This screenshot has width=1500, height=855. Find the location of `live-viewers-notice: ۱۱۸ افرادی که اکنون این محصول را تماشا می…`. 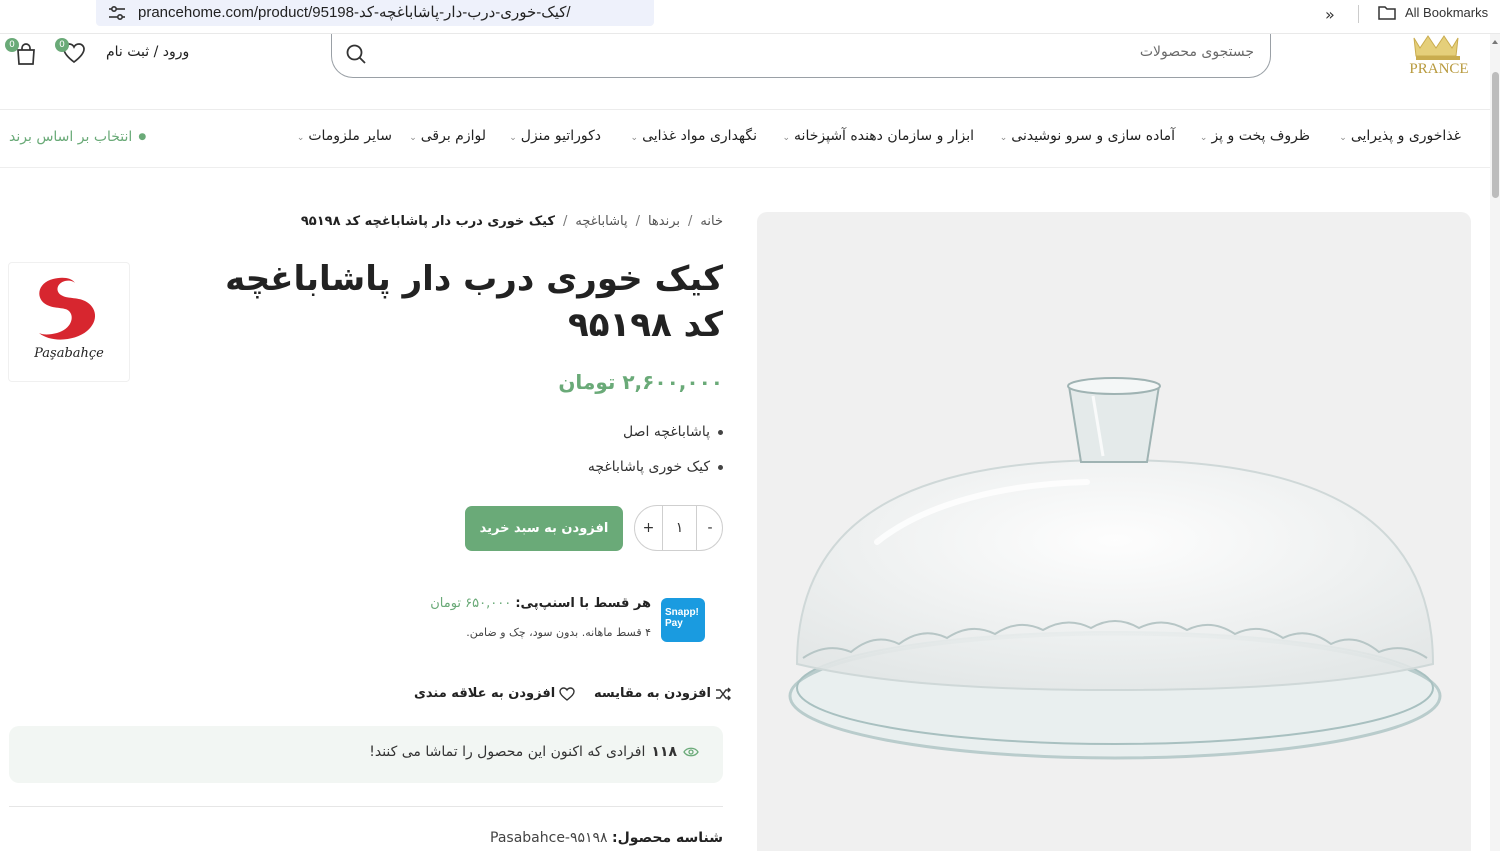

live-viewers-notice: ۱۱۸ افرادی که اکنون این محصول را تماشا می… is located at coordinates (366, 754).